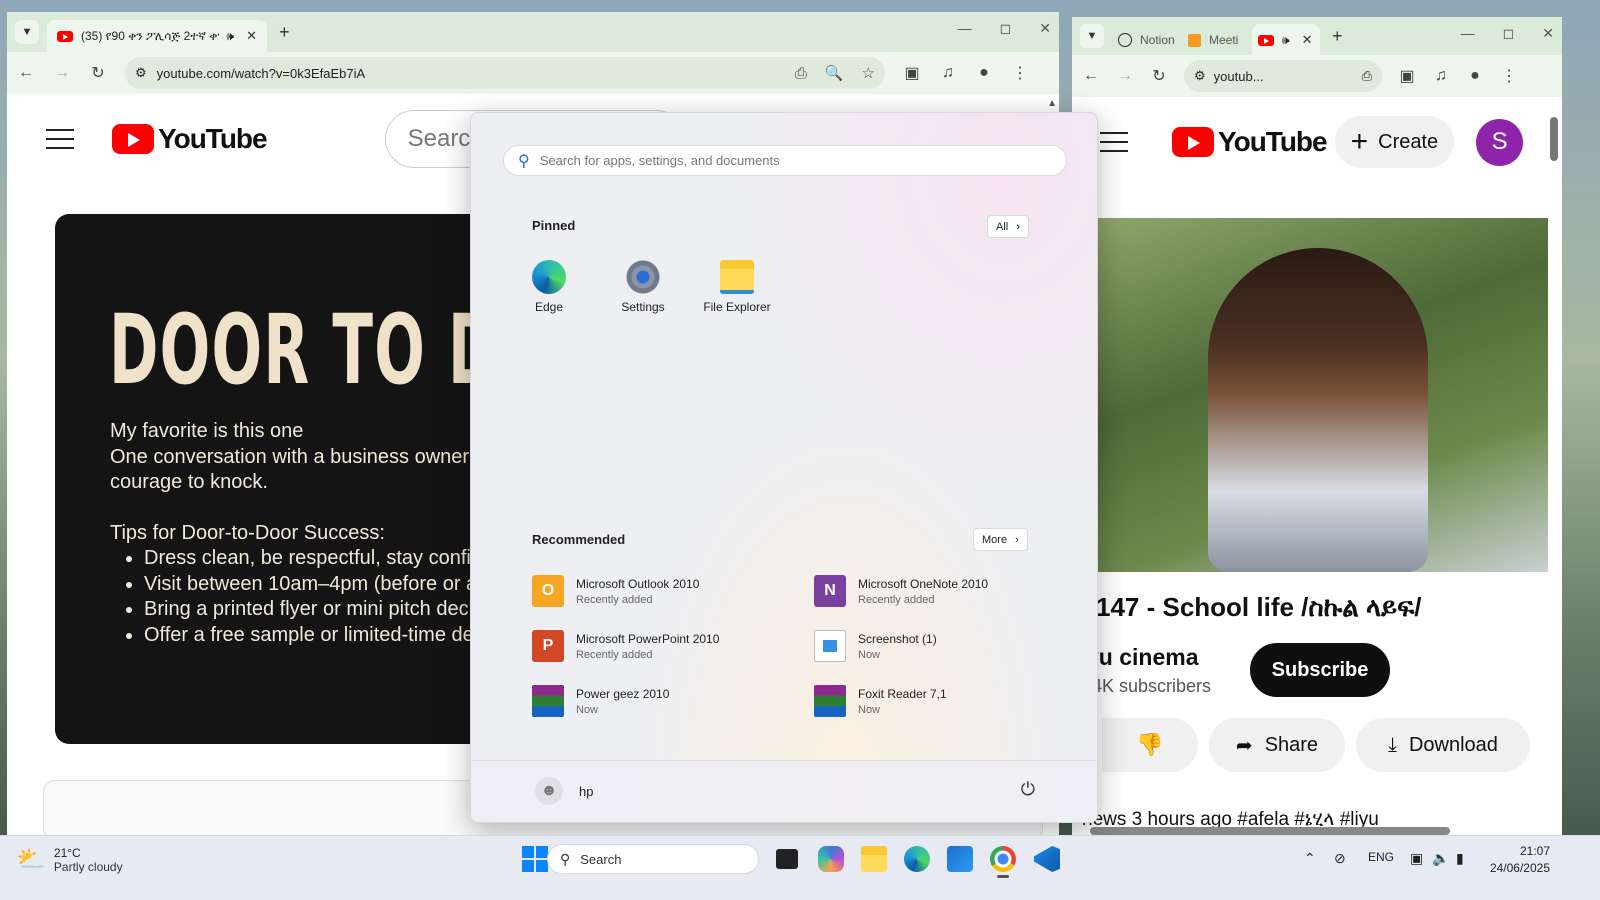 The image size is (1600, 900). What do you see at coordinates (874, 859) in the screenshot?
I see `file-explorer-icon` at bounding box center [874, 859].